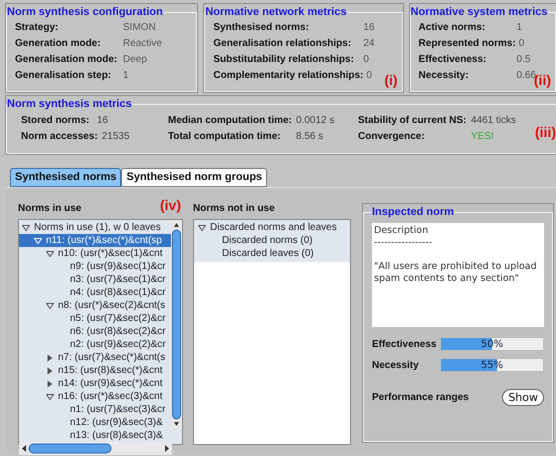 Image resolution: width=556 pixels, height=456 pixels. What do you see at coordinates (282, 44) in the screenshot?
I see `field-label: Generalisation relationships:` at bounding box center [282, 44].